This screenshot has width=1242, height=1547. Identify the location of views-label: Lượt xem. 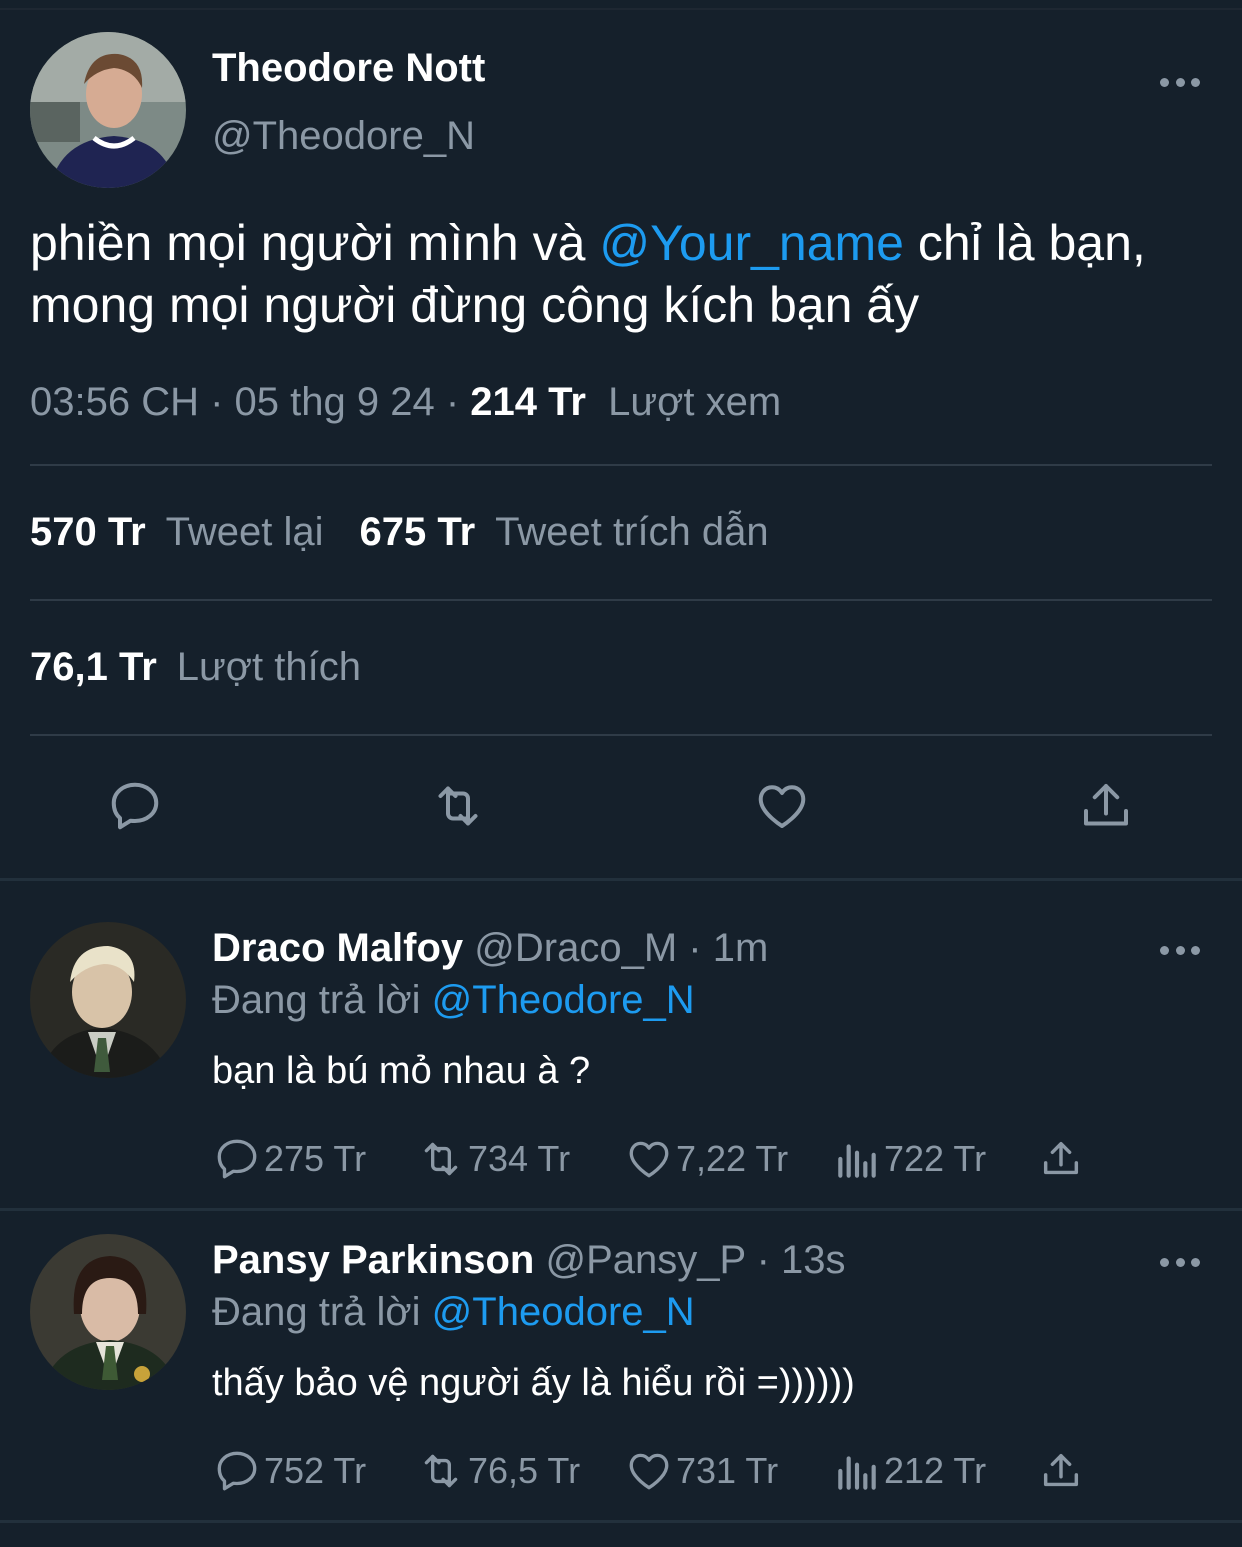
(695, 402).